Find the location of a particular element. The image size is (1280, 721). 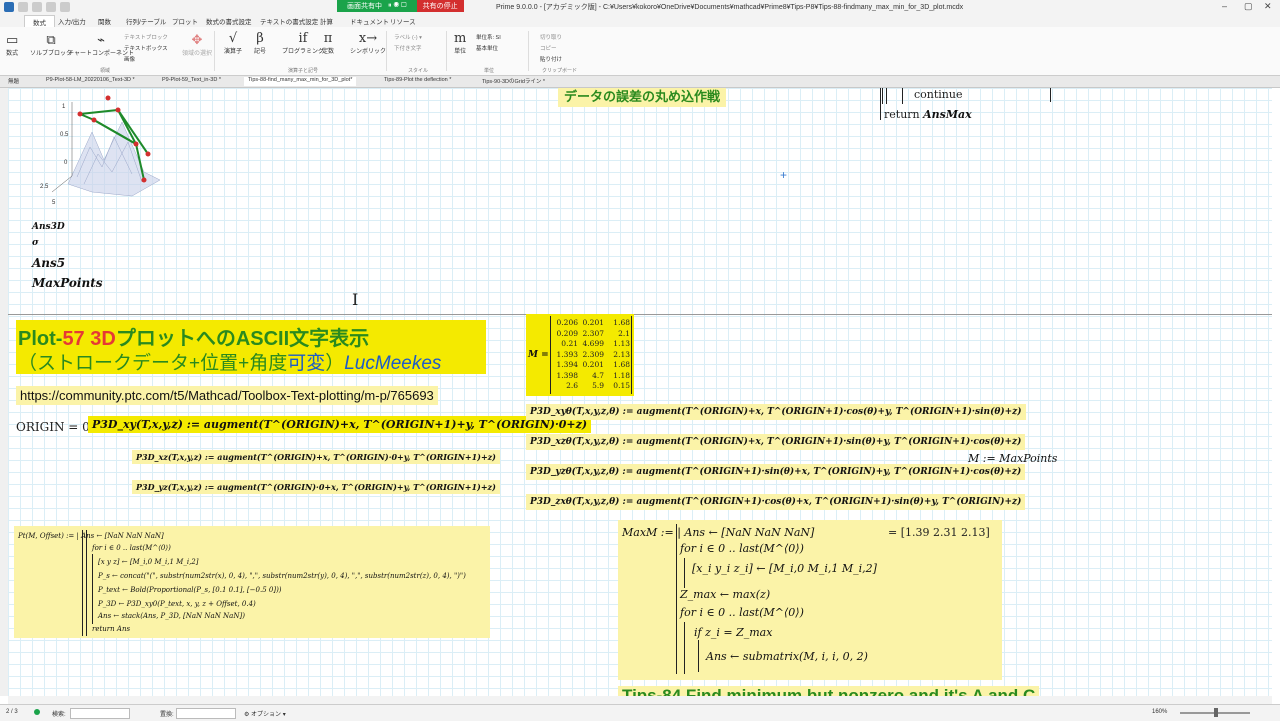

ribbon-tab: 入力/出力 is located at coordinates (72, 21).